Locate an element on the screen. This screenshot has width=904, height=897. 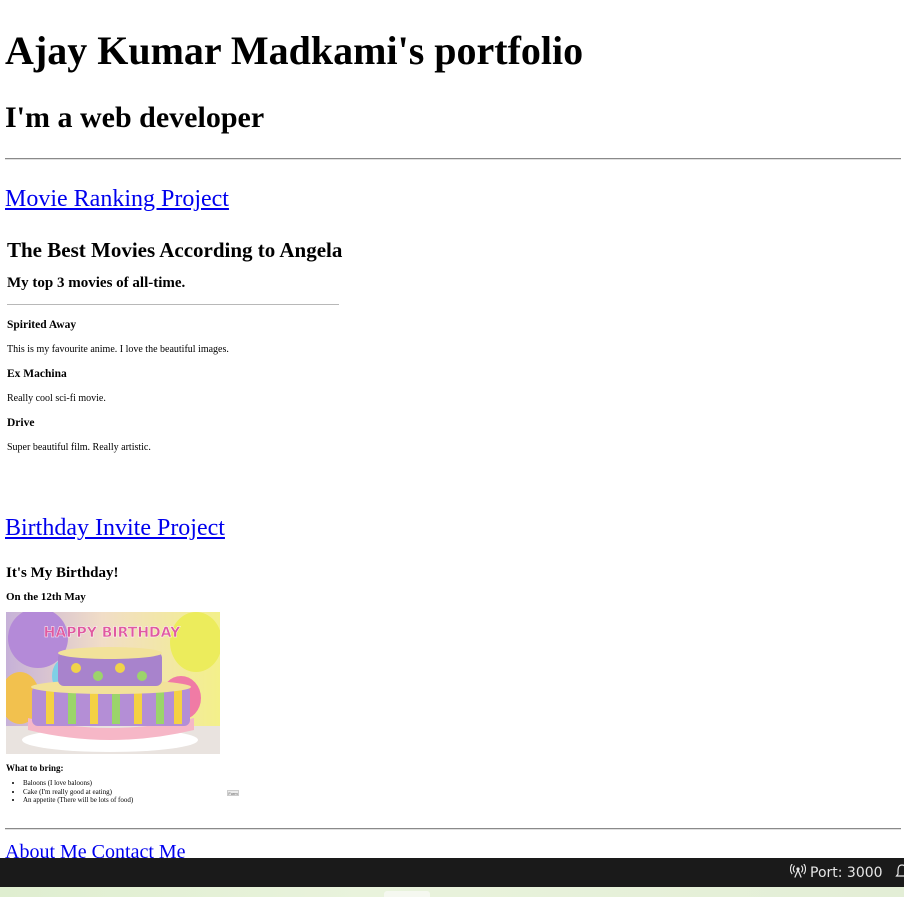
footer-nav: About Me Contact Me is located at coordinates (95, 849).